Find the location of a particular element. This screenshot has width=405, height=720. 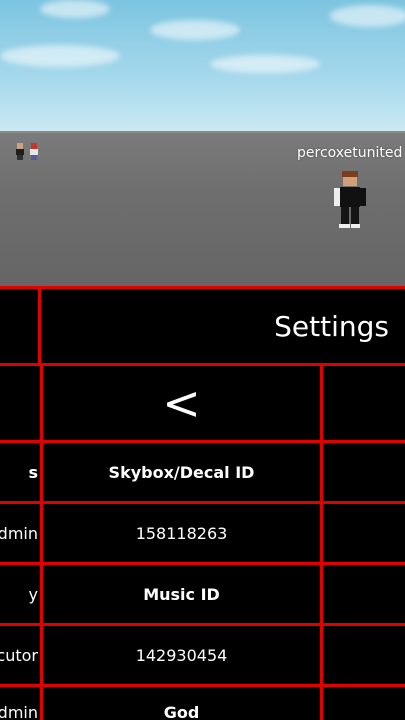

player-avatar is located at coordinates (350, 200).